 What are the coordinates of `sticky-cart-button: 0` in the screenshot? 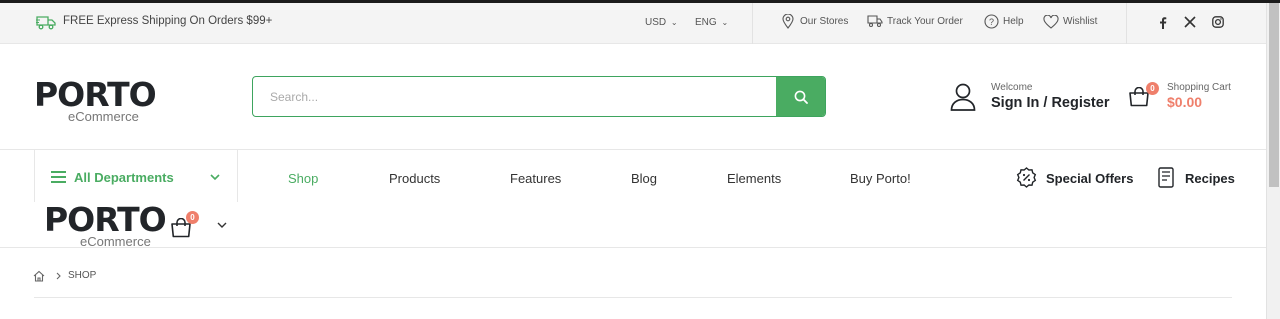 It's located at (185, 225).